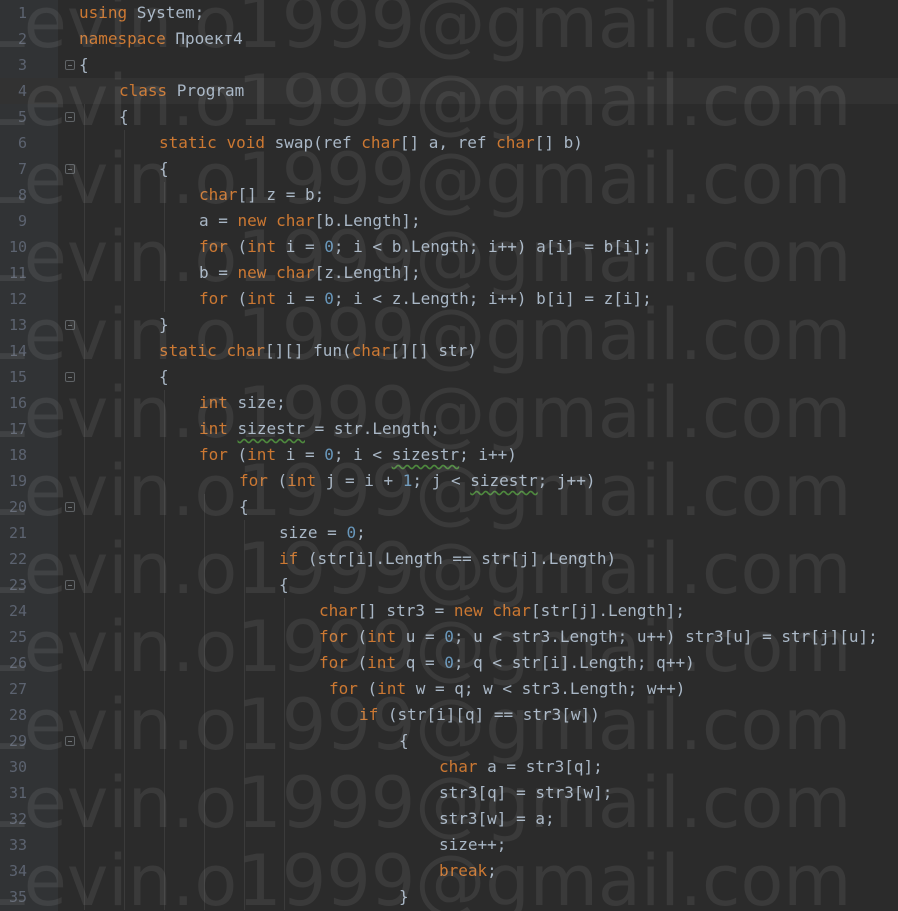 This screenshot has height=911, width=898. Describe the element at coordinates (289, 558) in the screenshot. I see `code-token: if` at that location.